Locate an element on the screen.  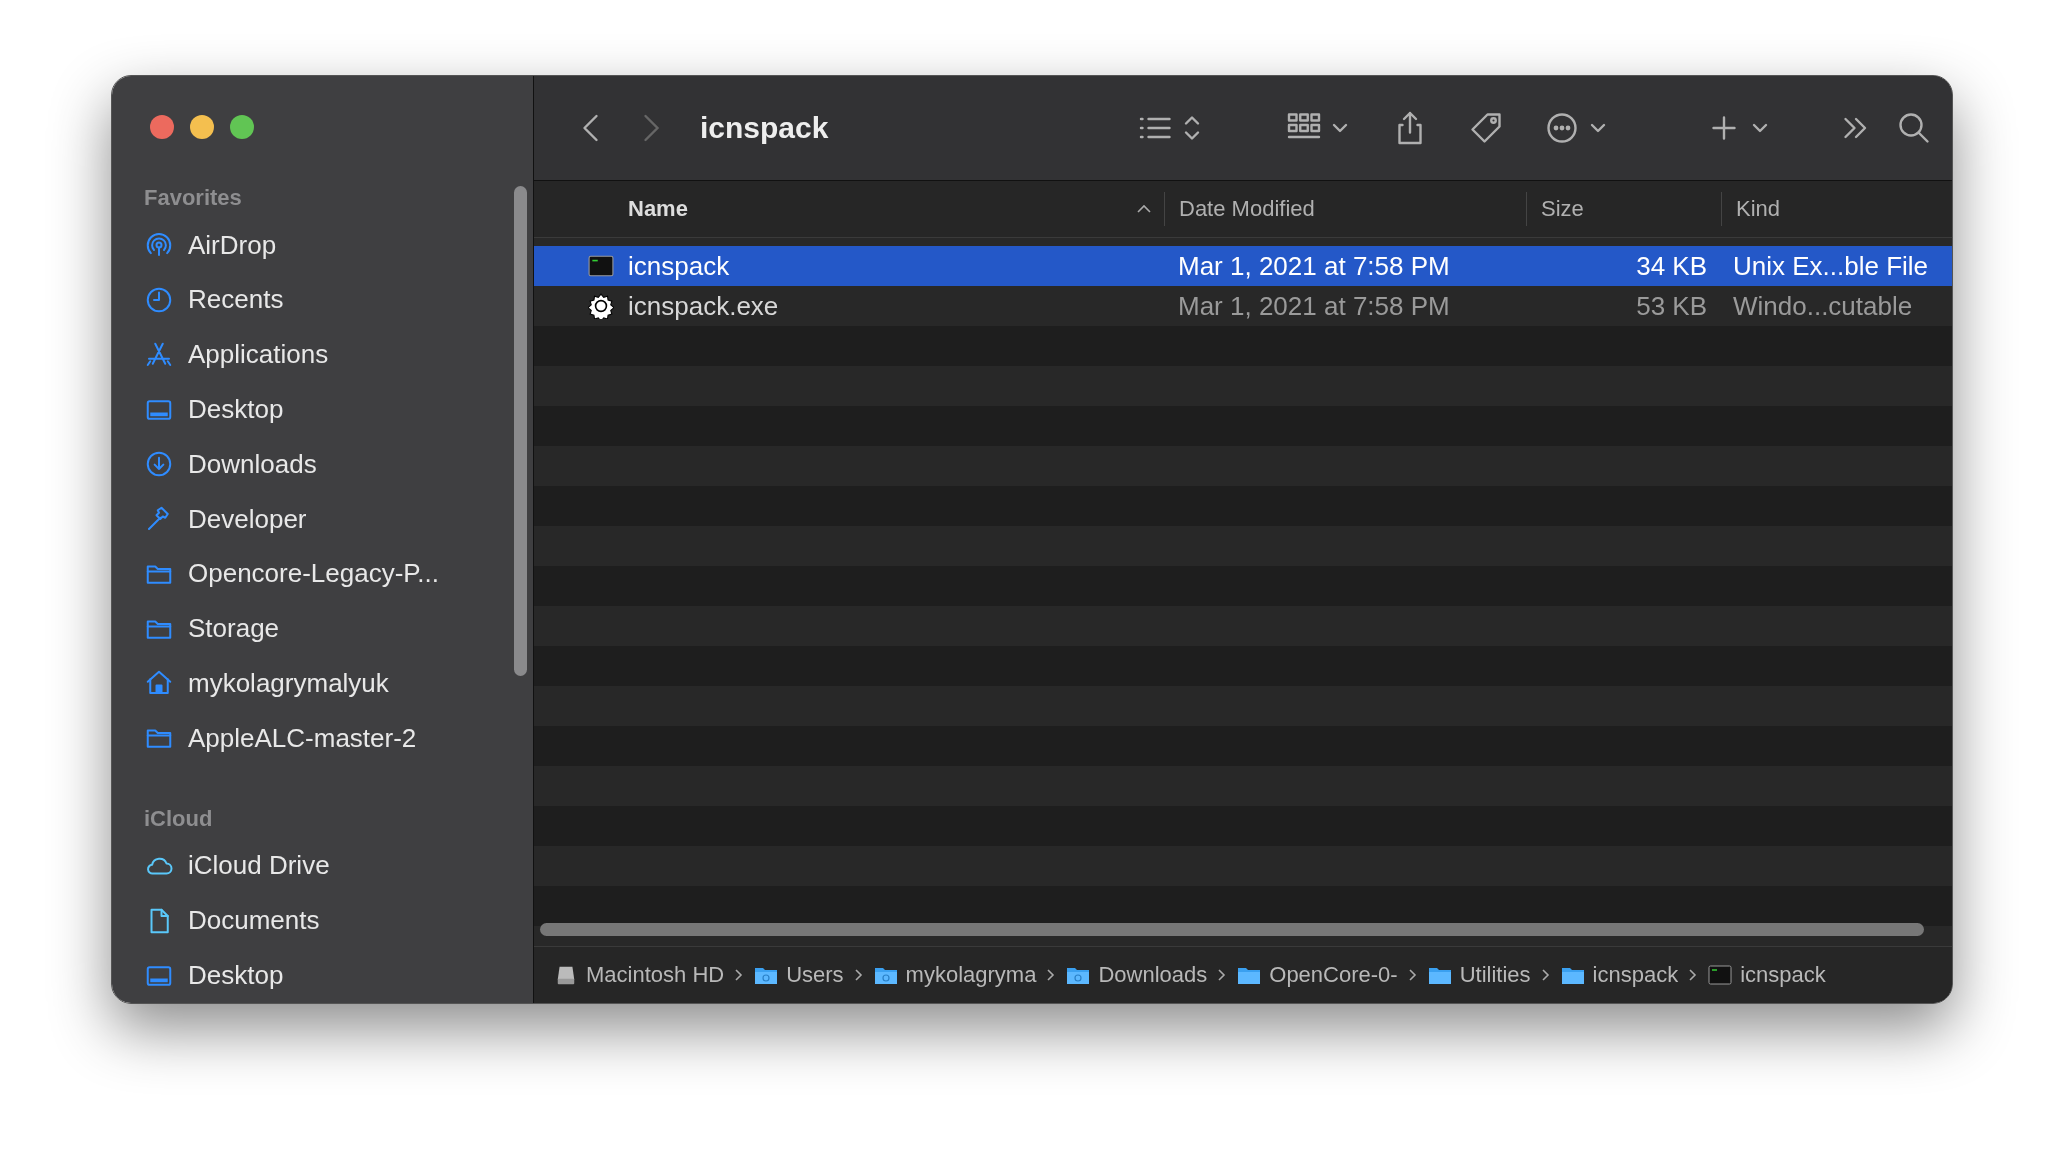
sidebar-item: Storage is located at coordinates (338, 628).